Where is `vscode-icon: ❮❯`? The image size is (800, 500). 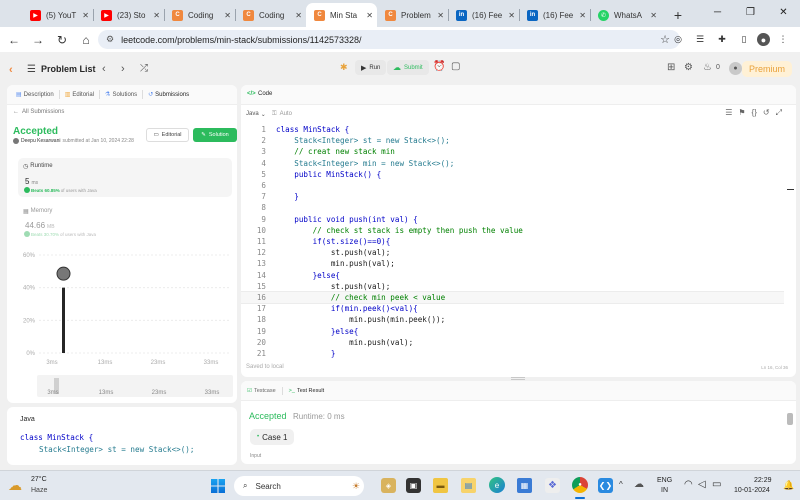 vscode-icon: ❮❯ is located at coordinates (605, 485).